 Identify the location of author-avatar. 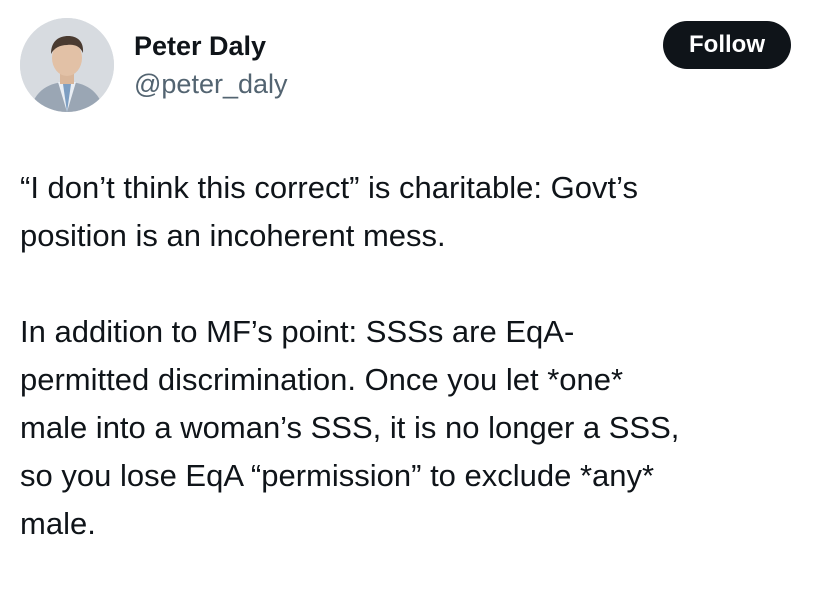
(67, 65).